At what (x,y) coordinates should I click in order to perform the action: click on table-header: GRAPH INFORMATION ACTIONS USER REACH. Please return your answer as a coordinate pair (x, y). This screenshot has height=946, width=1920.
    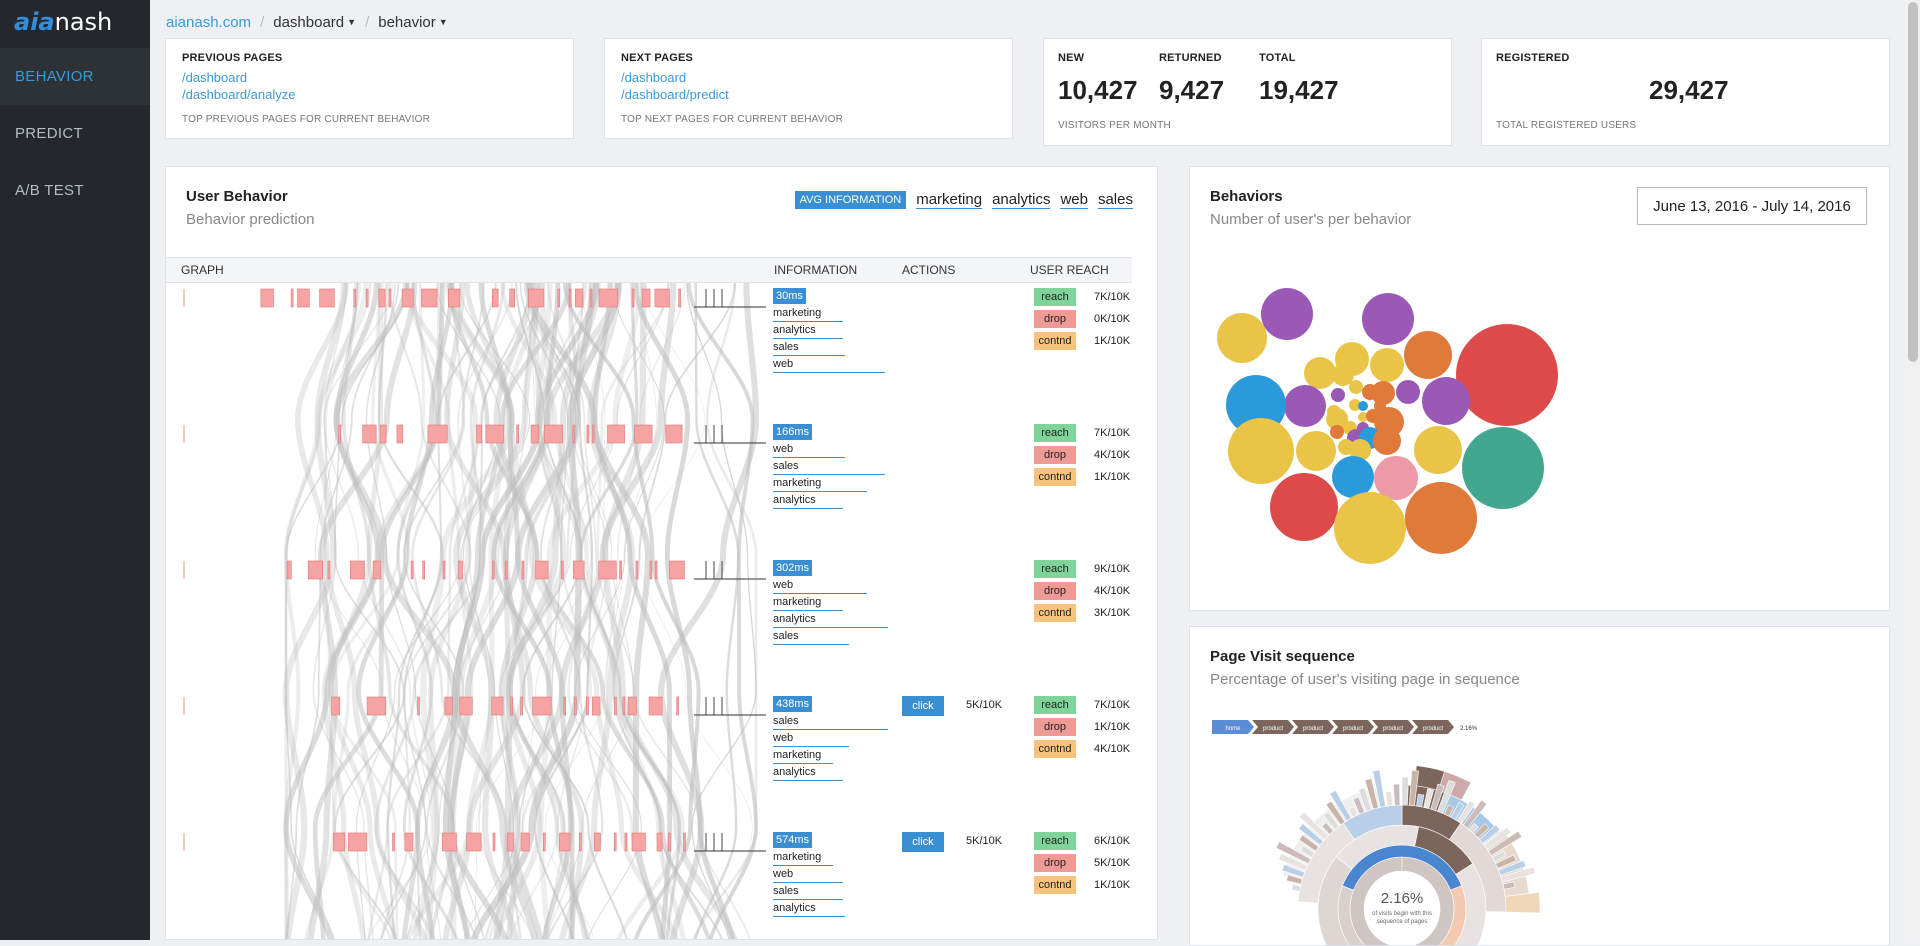
    Looking at the image, I should click on (649, 270).